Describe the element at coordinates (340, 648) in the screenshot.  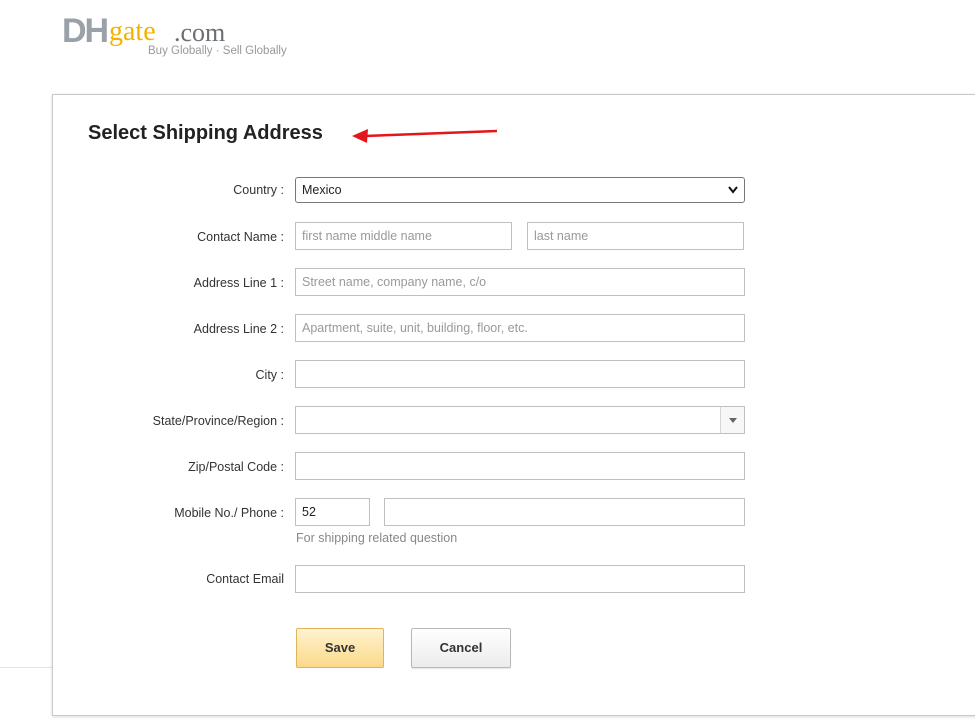
I see `save-button: Save` at that location.